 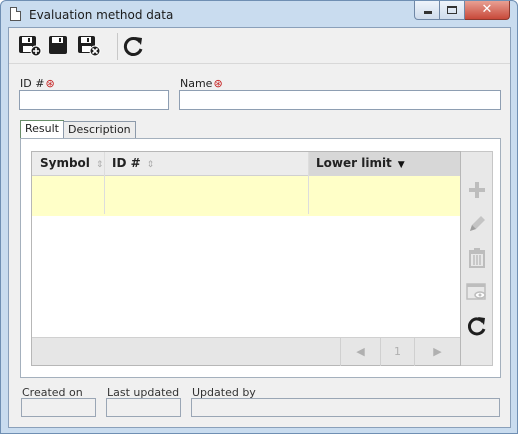 I want to click on column-header-symbol: Symbol ⇕, so click(x=68, y=164).